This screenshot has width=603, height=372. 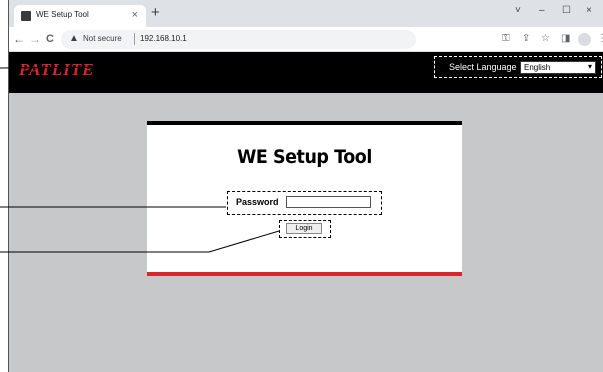 What do you see at coordinates (600, 39) in the screenshot?
I see `menu-icon: ⋮` at bounding box center [600, 39].